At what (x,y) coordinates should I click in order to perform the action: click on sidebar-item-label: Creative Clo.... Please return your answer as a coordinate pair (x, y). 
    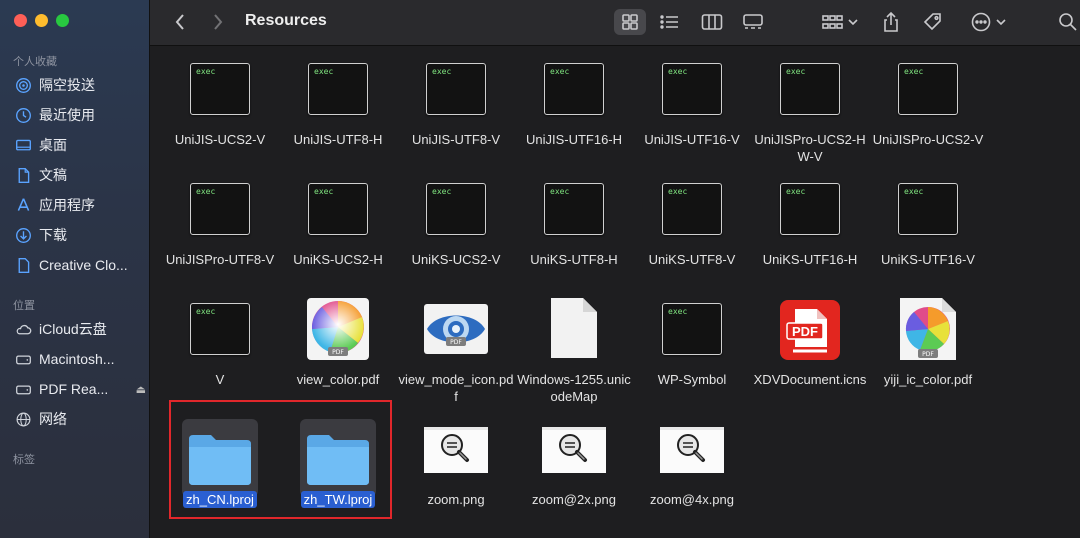
    Looking at the image, I should click on (83, 265).